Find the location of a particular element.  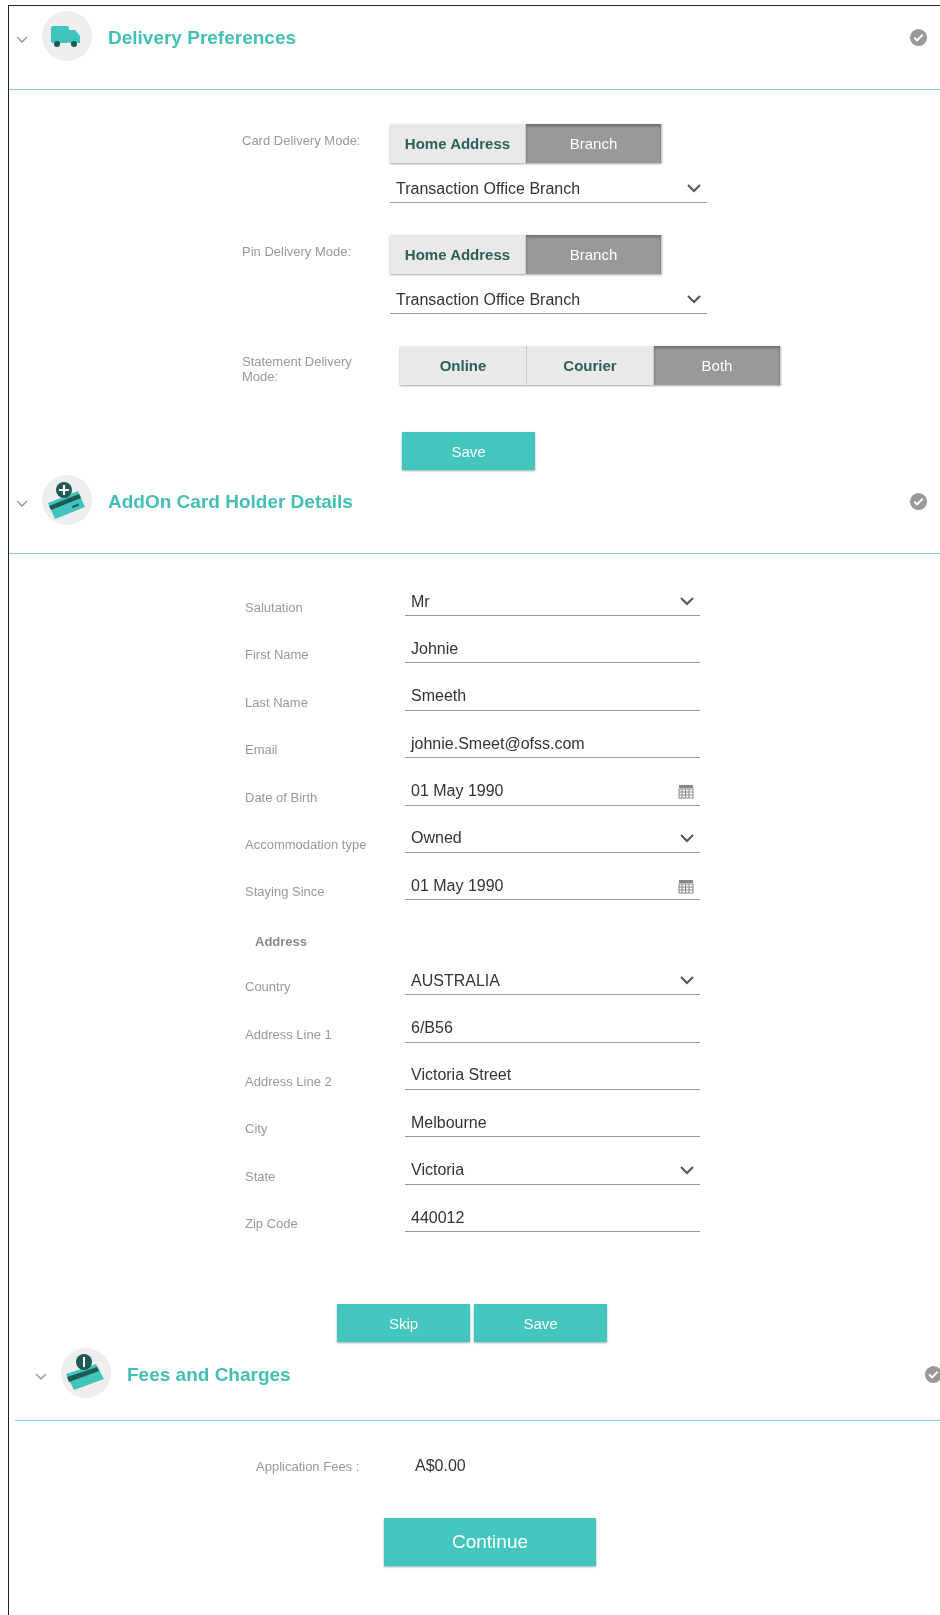

toggle-option: Online is located at coordinates (463, 365).